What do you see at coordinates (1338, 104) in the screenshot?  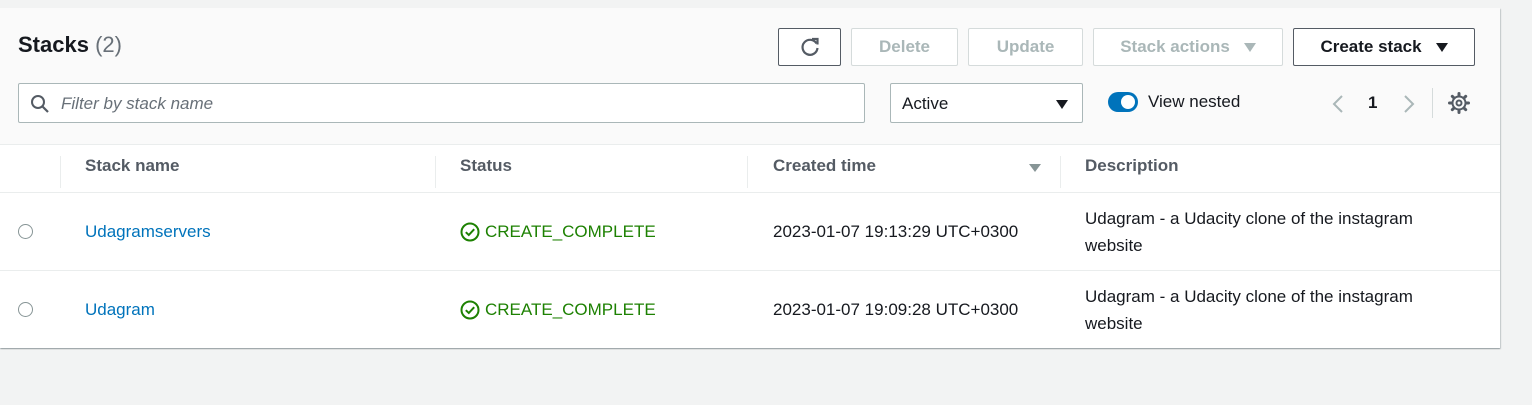 I see `chevron-left-icon` at bounding box center [1338, 104].